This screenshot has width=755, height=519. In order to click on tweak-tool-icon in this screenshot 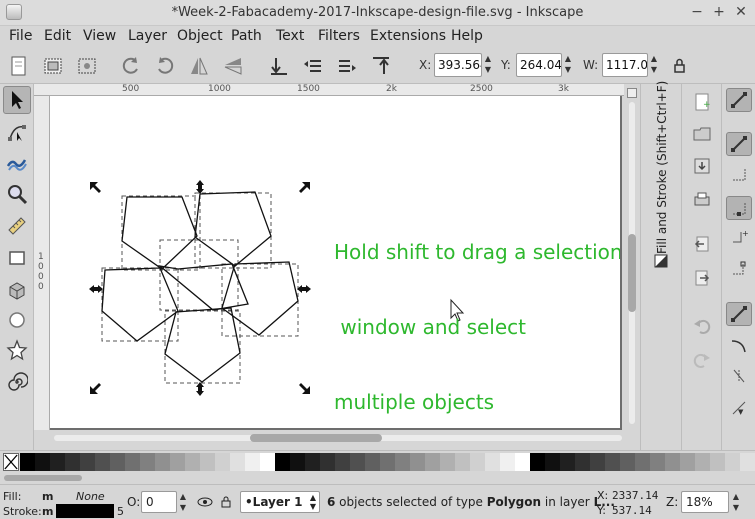, I will do `click(17, 162)`.